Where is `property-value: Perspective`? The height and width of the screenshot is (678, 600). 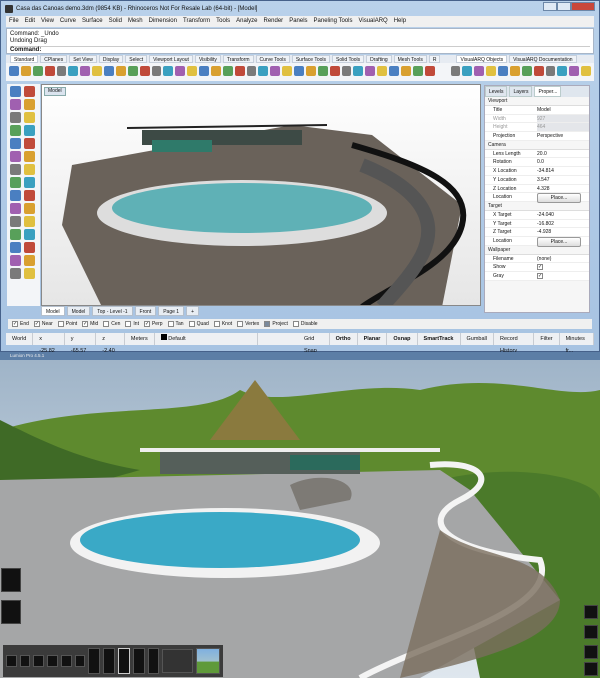
property-value: Perspective is located at coordinates (563, 136).